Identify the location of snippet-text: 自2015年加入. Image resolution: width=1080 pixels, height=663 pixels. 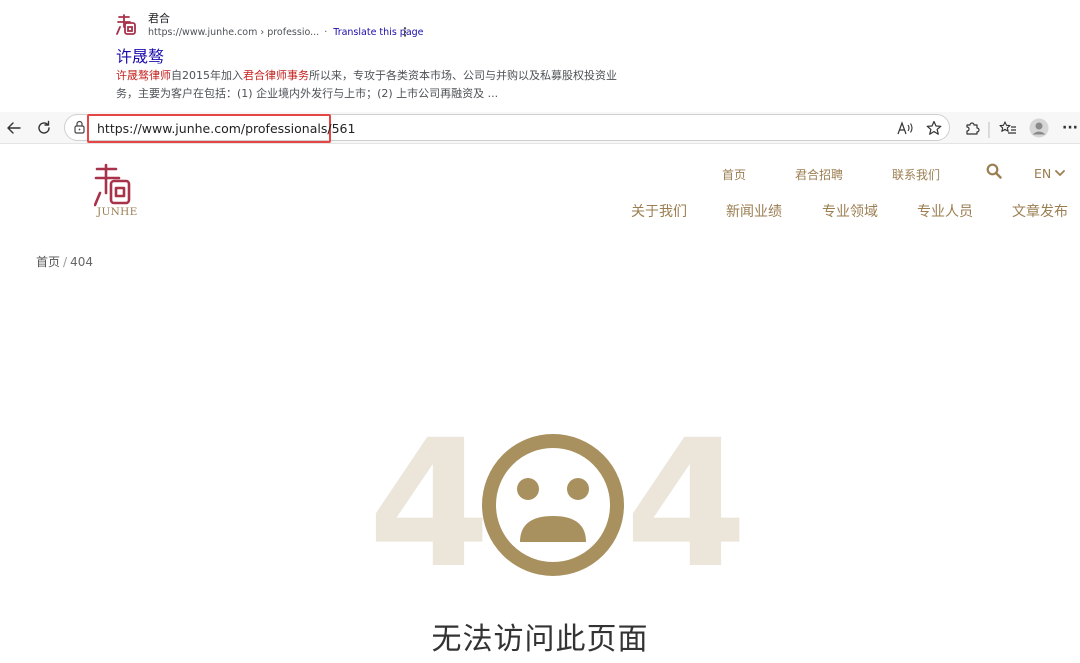
(207, 75).